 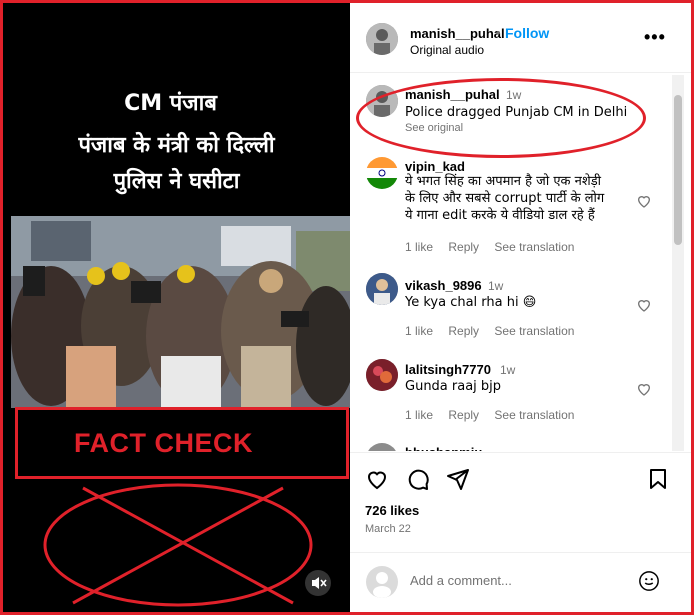 I want to click on follow-button: Follow, so click(x=527, y=33).